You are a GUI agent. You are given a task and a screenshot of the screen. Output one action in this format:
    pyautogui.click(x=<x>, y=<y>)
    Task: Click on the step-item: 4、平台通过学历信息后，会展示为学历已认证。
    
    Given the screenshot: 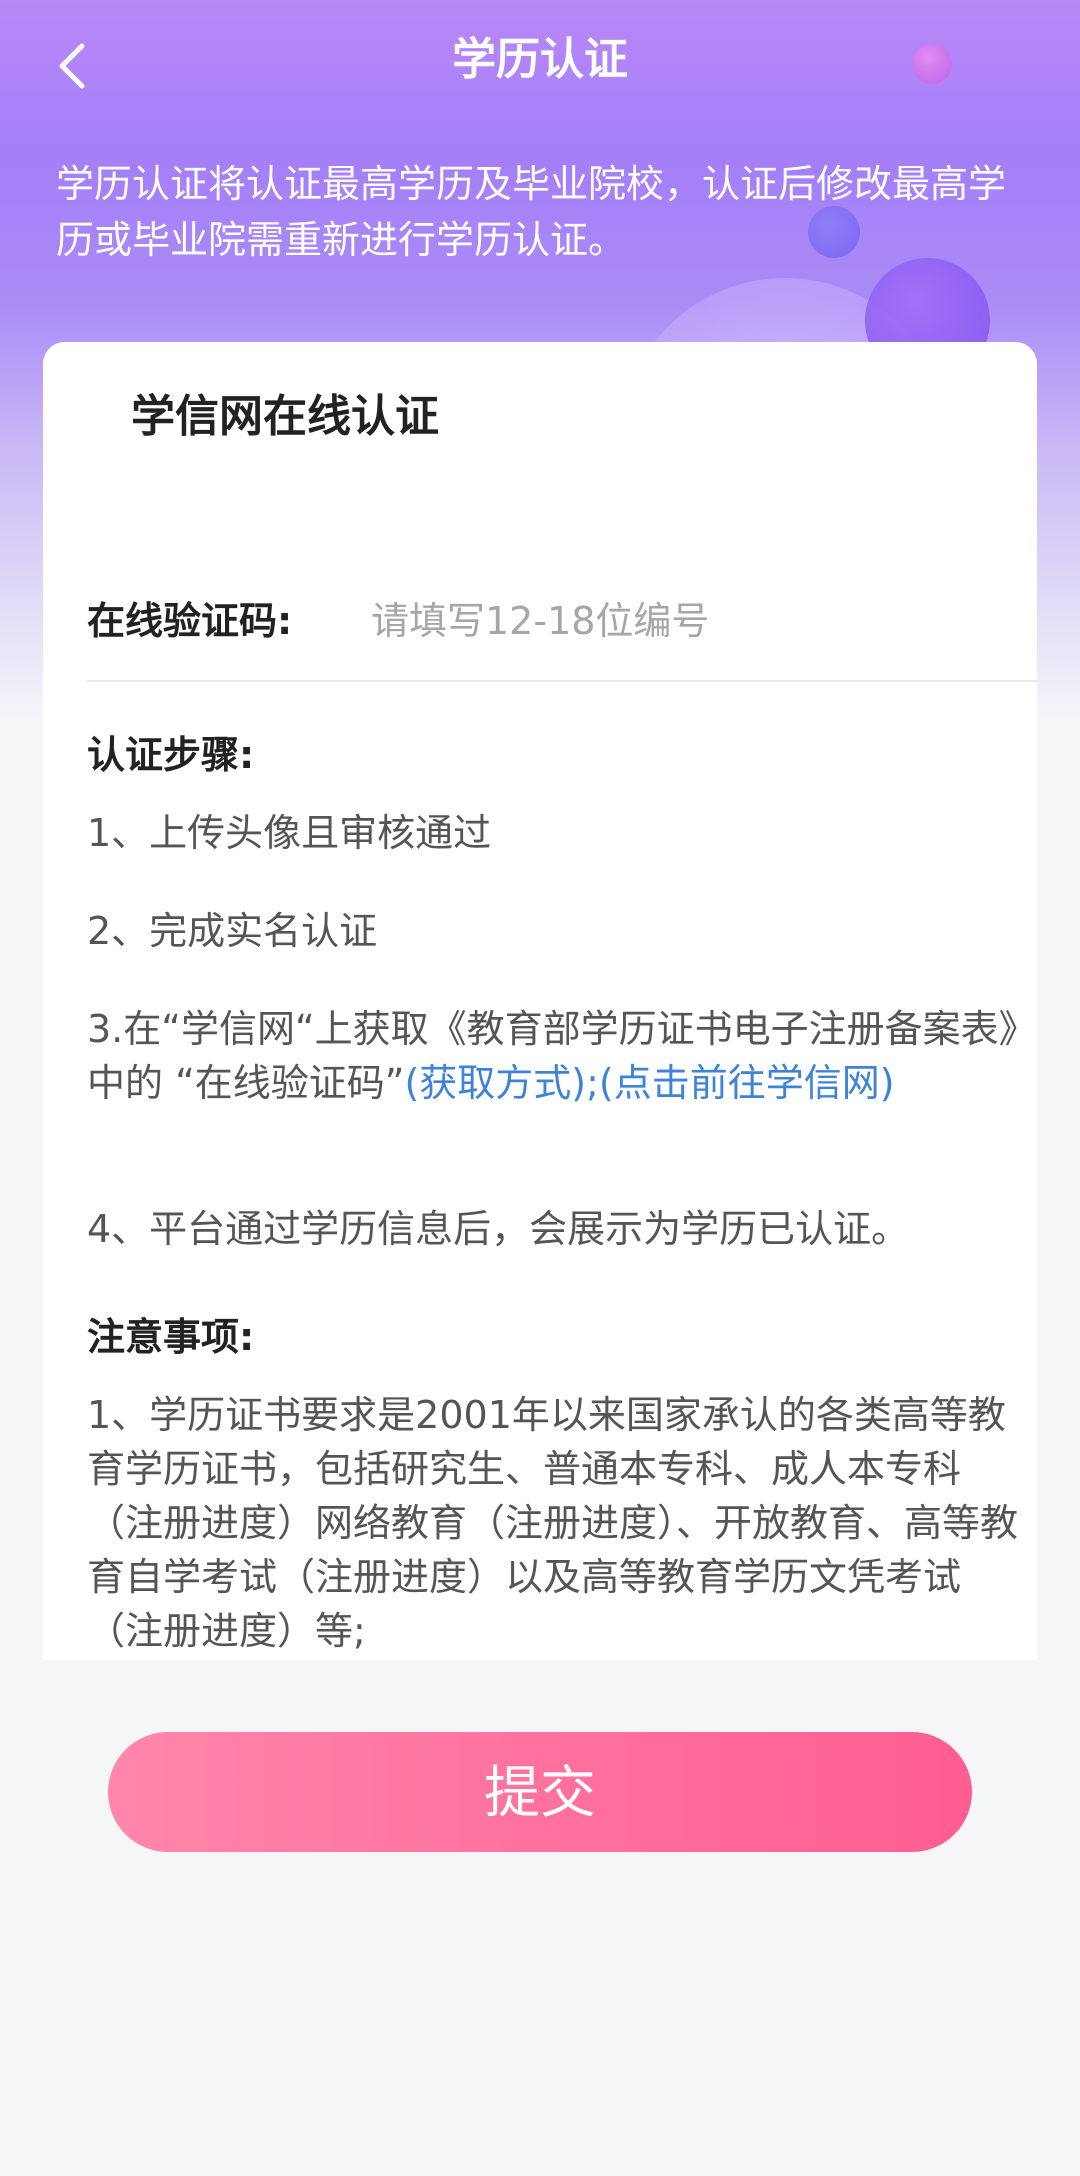 What is the action you would take?
    pyautogui.click(x=498, y=1229)
    